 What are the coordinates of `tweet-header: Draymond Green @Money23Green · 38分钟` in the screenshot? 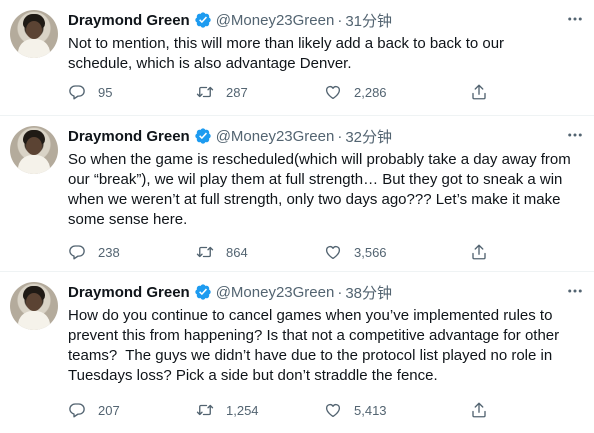 It's located at (326, 292).